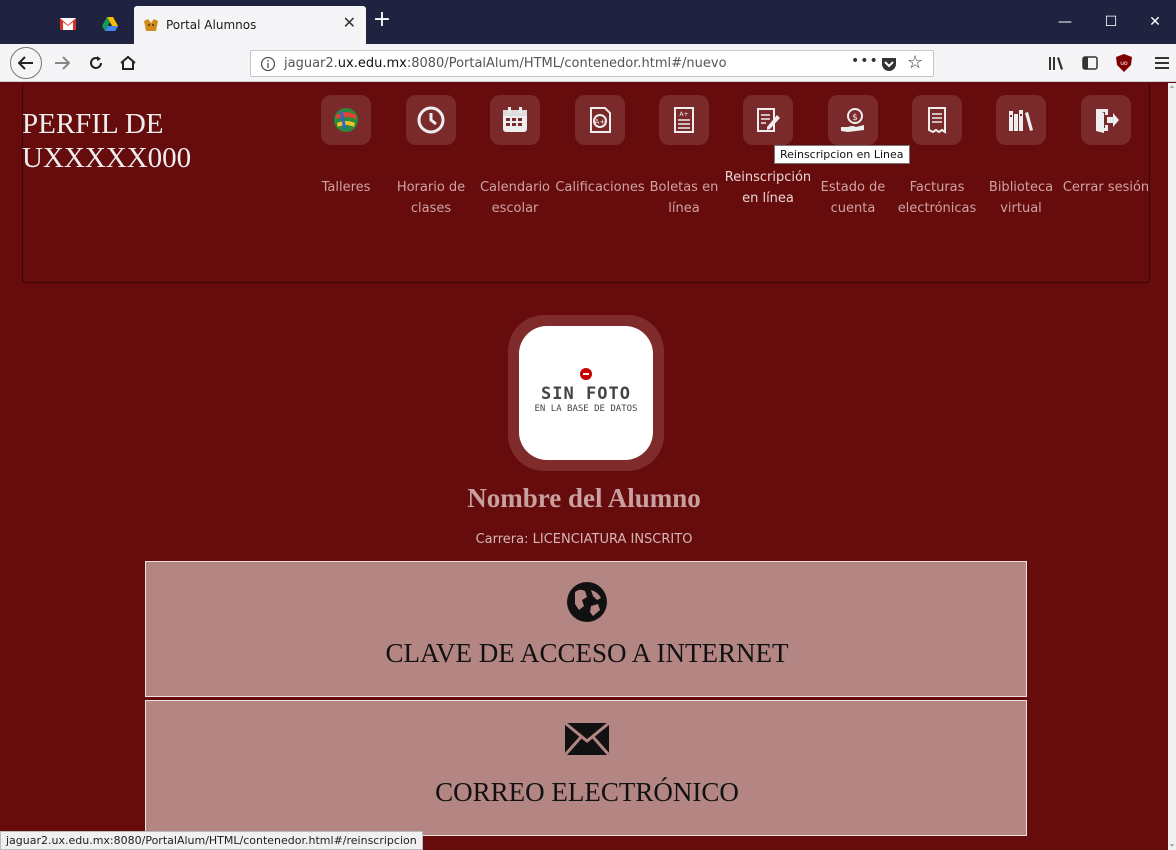 This screenshot has height=850, width=1176. Describe the element at coordinates (768, 177) in the screenshot. I see `menu-label: Reinscripción` at that location.